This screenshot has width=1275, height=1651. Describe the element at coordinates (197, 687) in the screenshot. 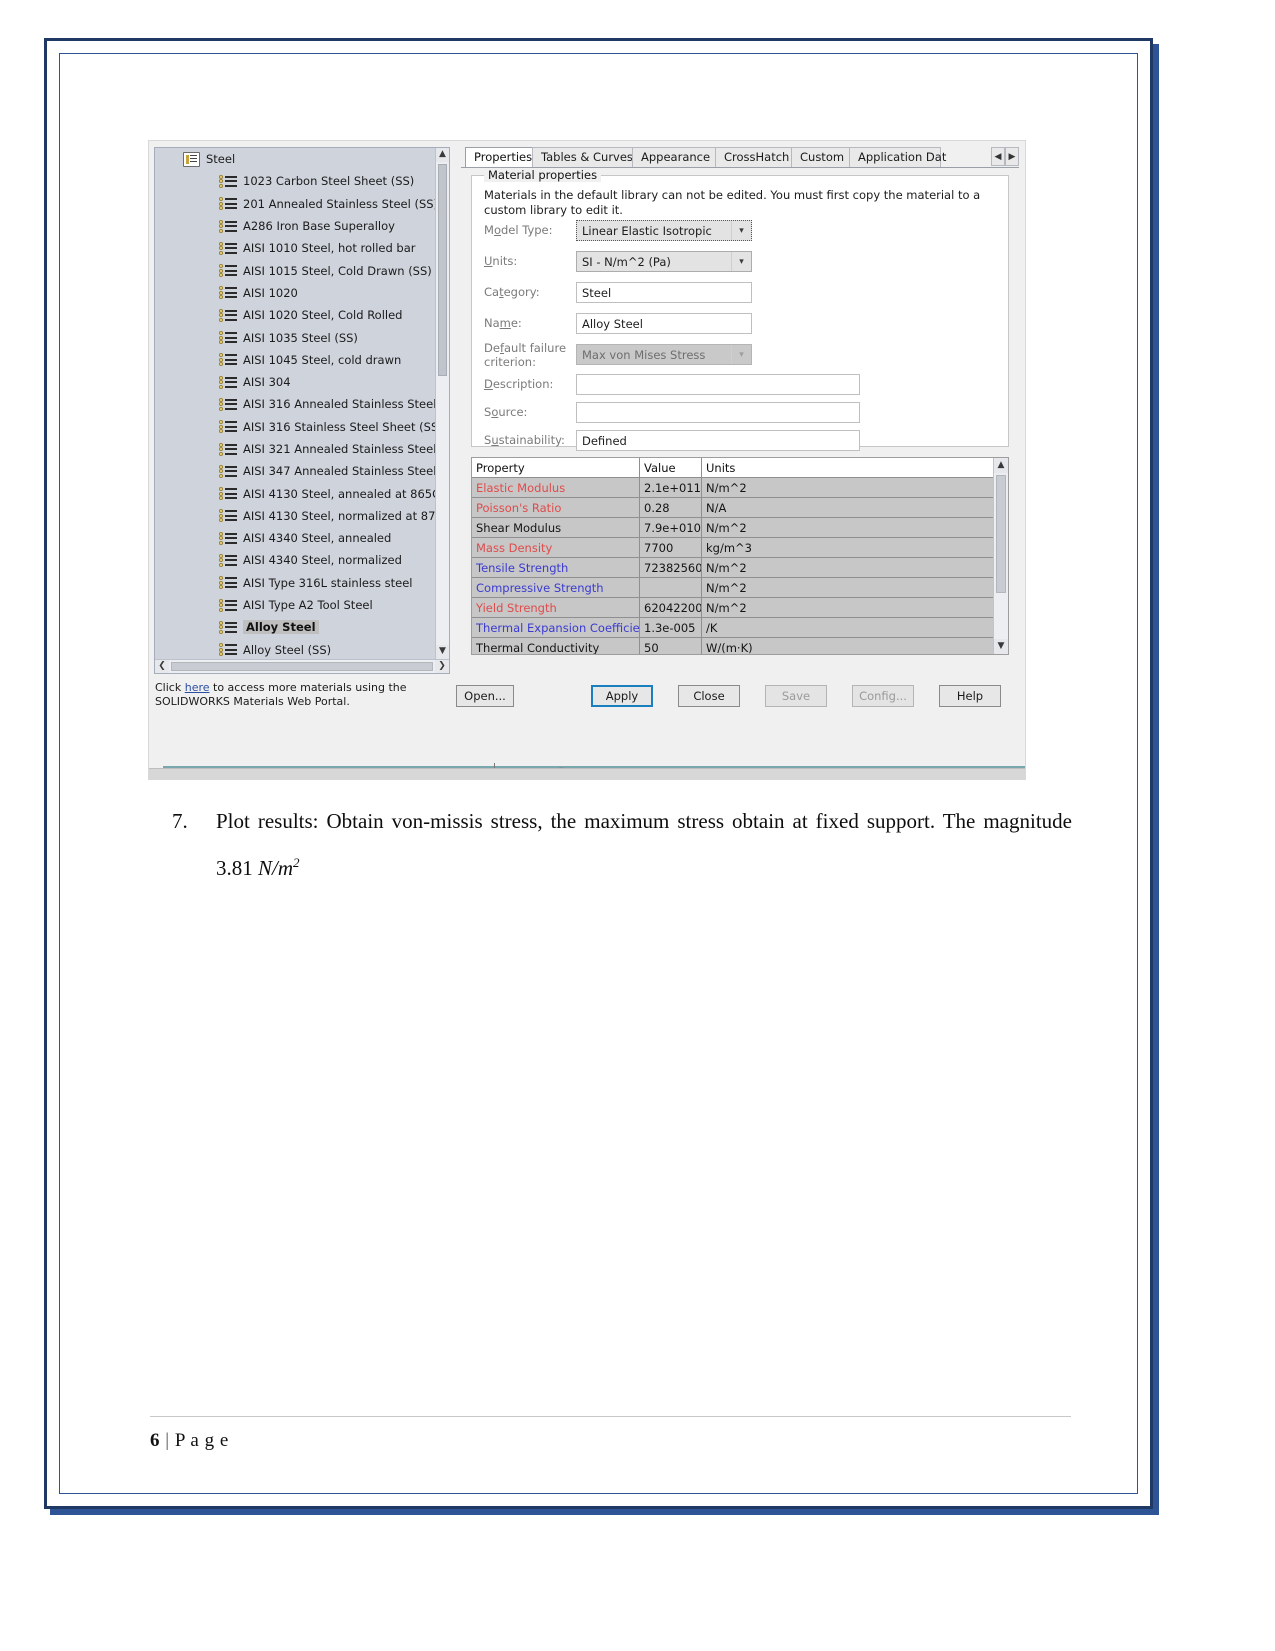

I see `portal-link: here` at that location.